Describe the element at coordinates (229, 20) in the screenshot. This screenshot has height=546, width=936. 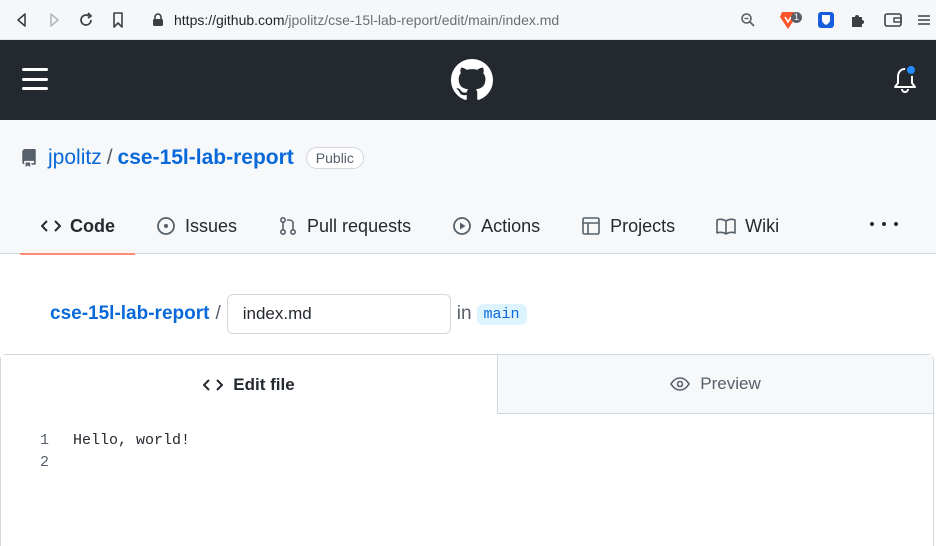
I see `url-host: https://github.com` at that location.